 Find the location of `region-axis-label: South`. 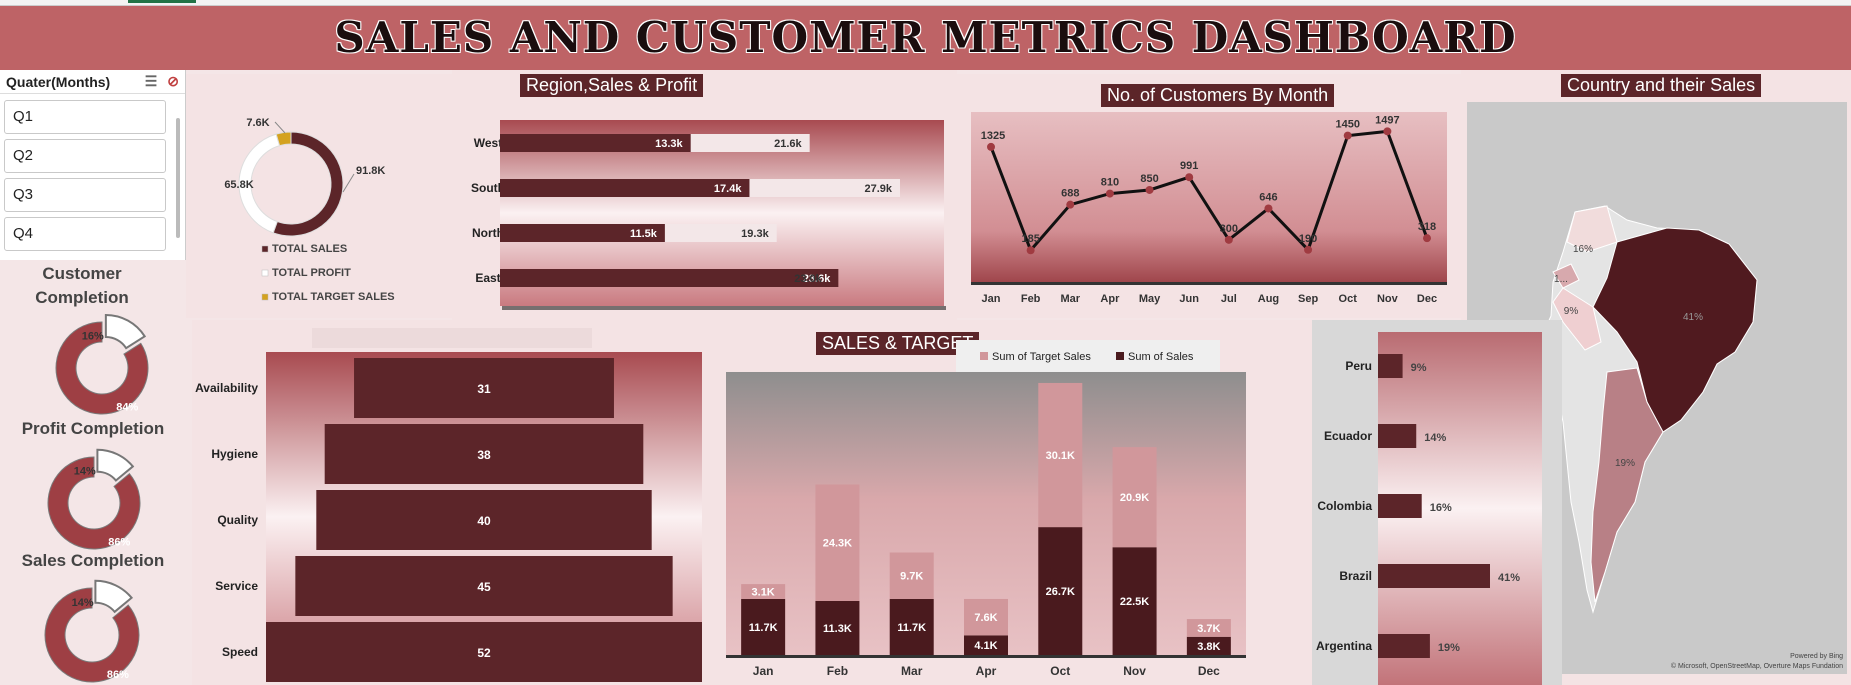

region-axis-label: South is located at coordinates (488, 188).